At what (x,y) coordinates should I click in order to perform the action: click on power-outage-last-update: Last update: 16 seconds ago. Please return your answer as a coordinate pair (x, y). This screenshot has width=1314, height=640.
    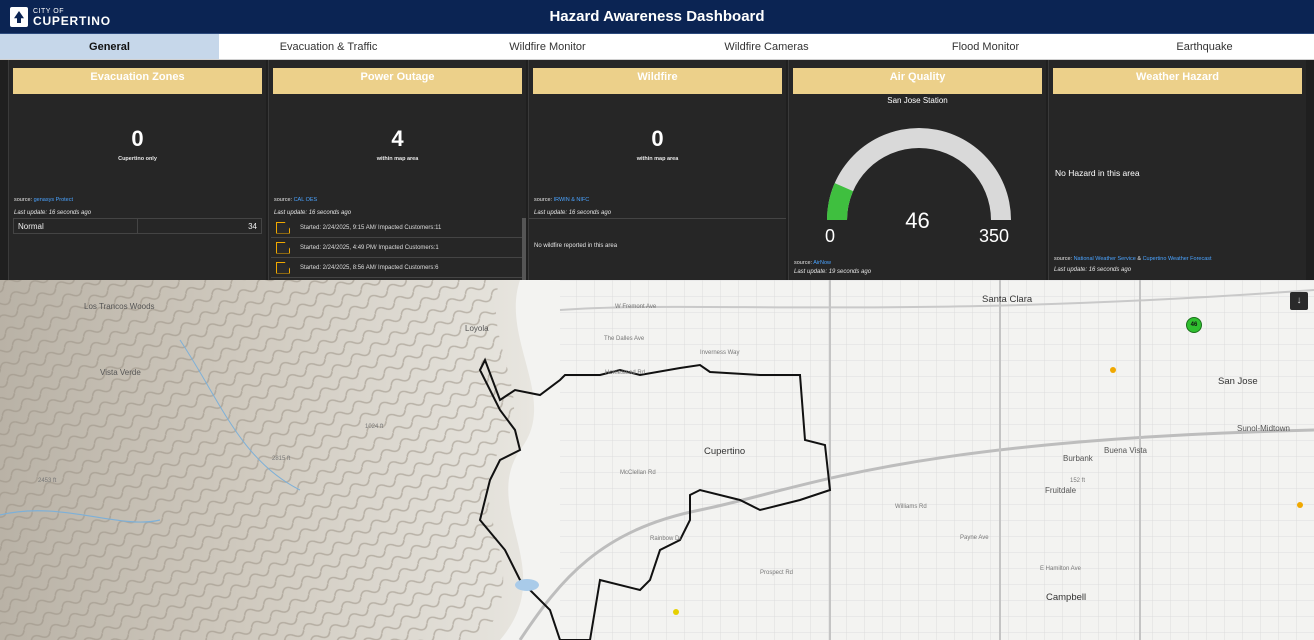
    Looking at the image, I should click on (313, 213).